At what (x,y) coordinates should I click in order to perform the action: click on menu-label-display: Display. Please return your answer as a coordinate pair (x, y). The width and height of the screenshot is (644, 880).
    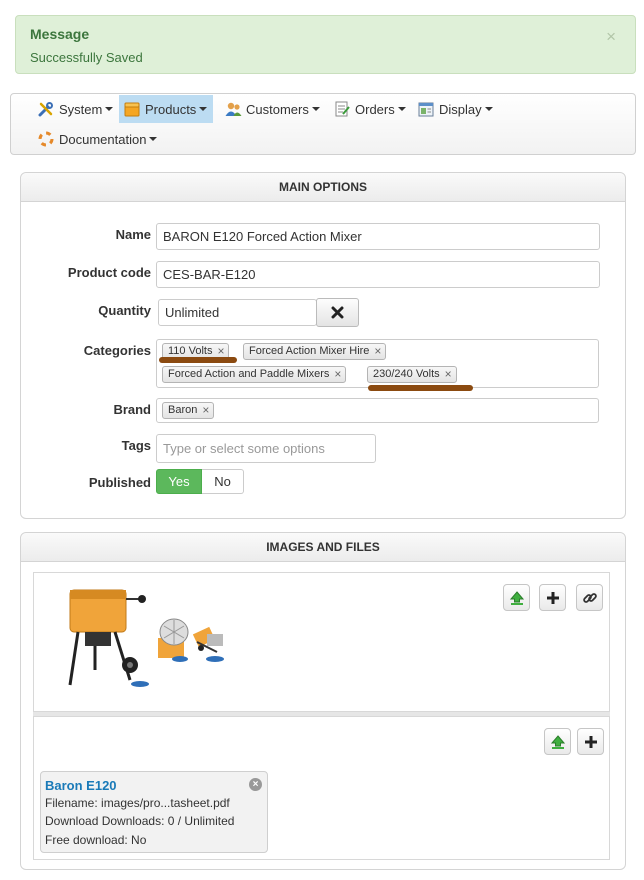
    Looking at the image, I should click on (460, 109).